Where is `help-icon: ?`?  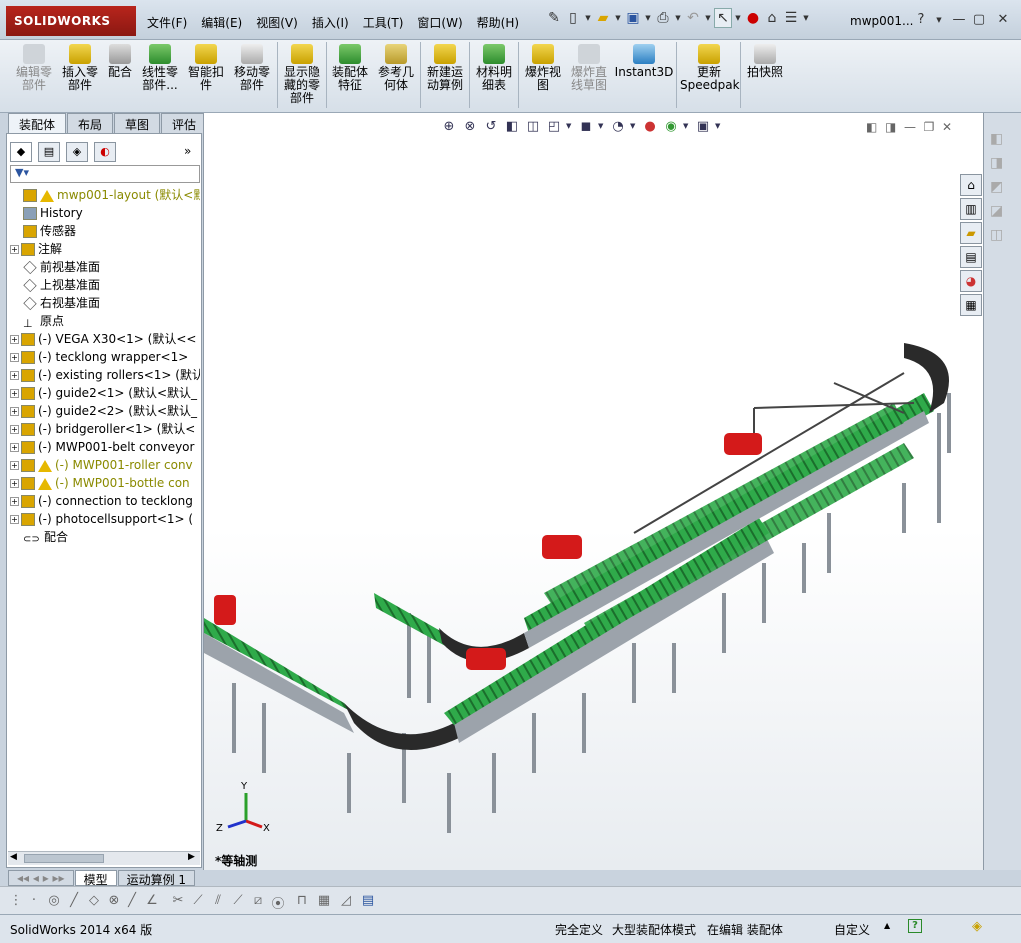
help-icon: ? is located at coordinates (921, 20).